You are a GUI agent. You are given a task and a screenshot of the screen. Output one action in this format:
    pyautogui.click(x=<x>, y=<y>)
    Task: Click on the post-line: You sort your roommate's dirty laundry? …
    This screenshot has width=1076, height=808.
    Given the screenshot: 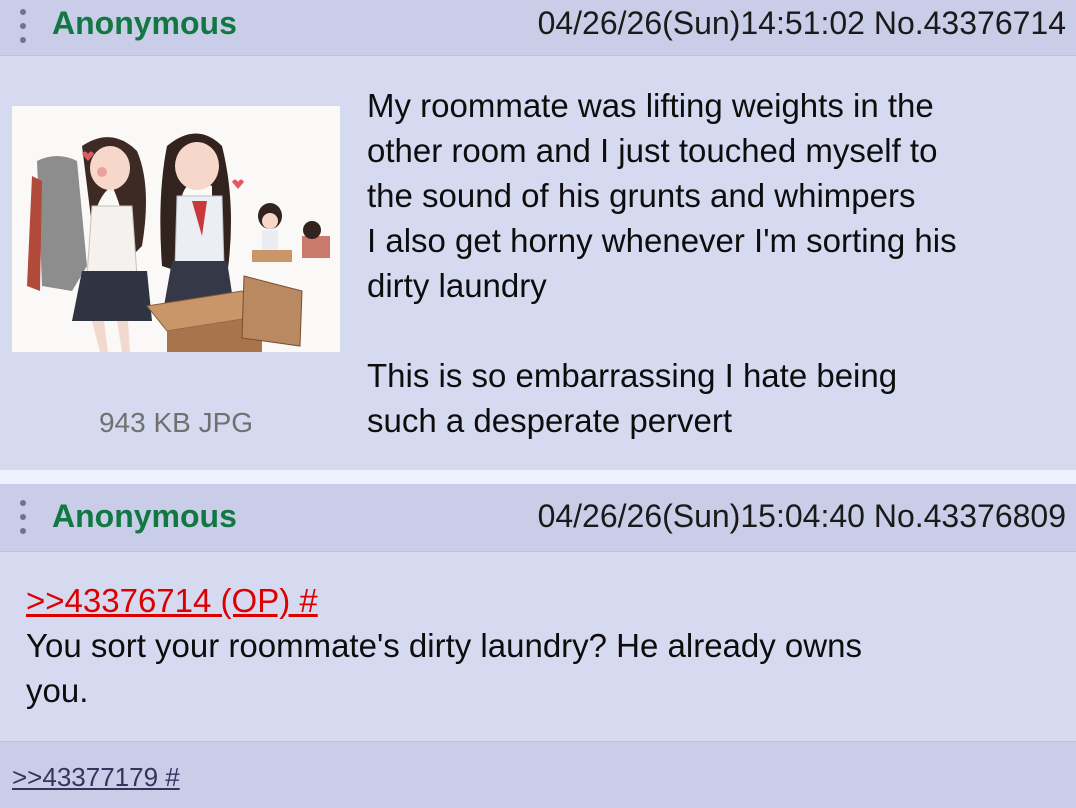 What is the action you would take?
    pyautogui.click(x=444, y=645)
    